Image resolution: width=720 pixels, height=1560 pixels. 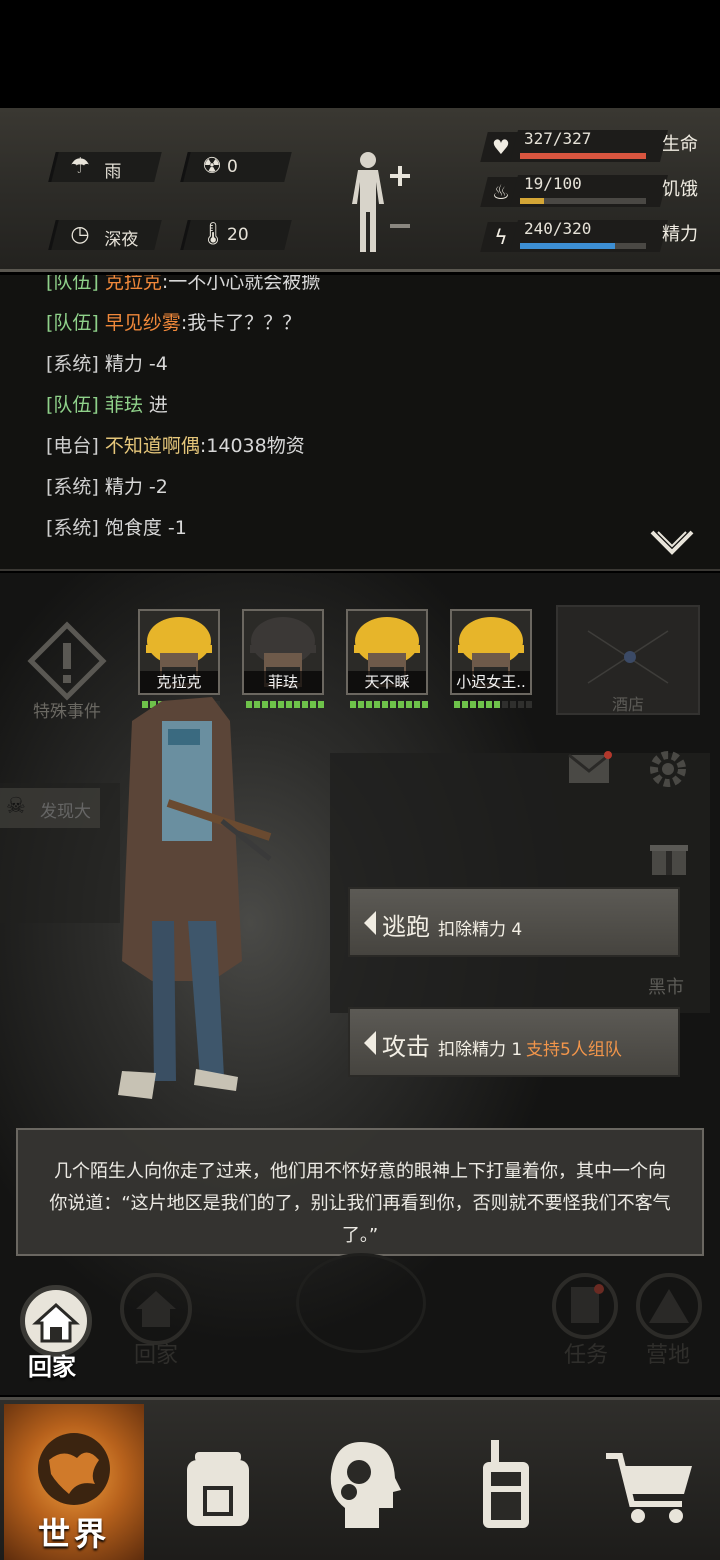 What do you see at coordinates (195, 898) in the screenshot?
I see `player-character` at bounding box center [195, 898].